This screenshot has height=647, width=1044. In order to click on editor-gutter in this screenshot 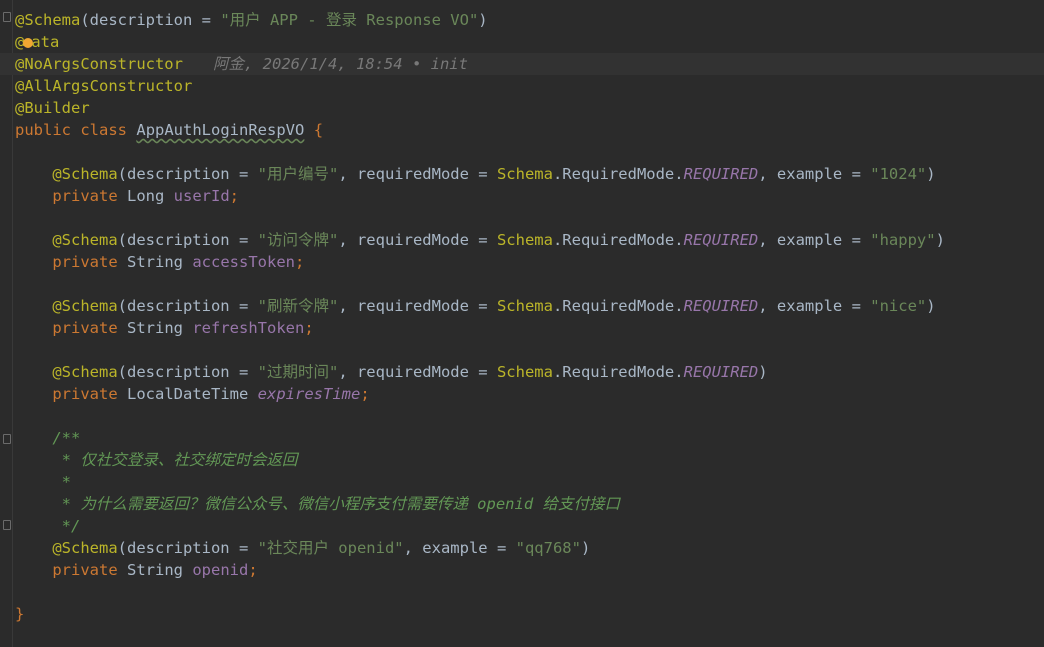, I will do `click(6, 323)`.